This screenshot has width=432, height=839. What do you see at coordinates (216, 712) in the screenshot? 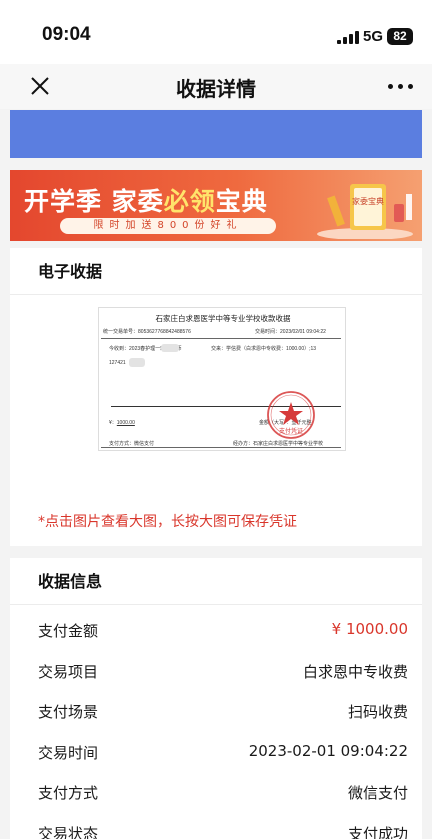
I see `info-row-scene: 支付场景 扫码收费` at bounding box center [216, 712].